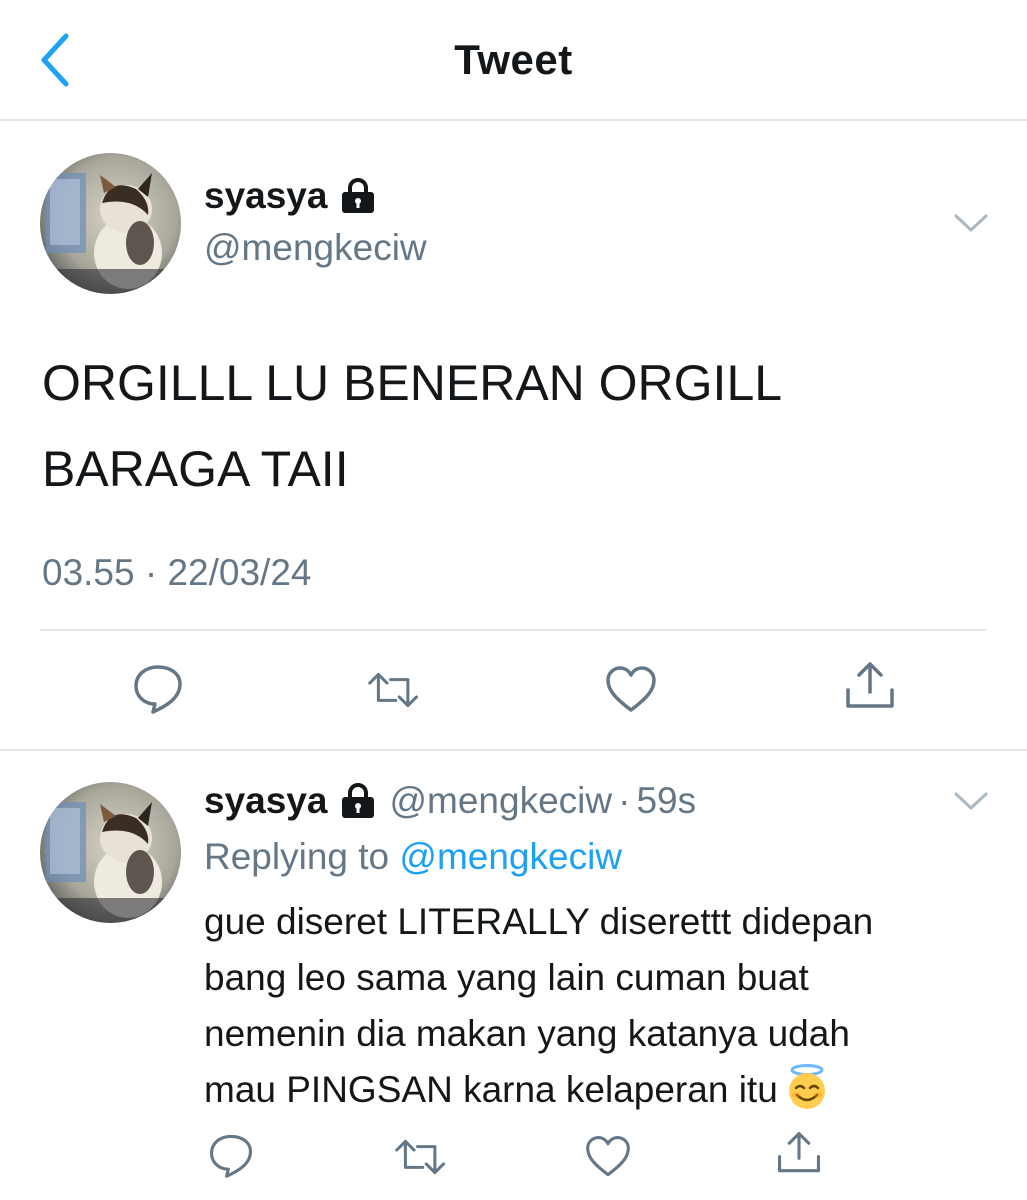 This screenshot has width=1027, height=1200. What do you see at coordinates (510, 856) in the screenshot?
I see `mention-link: @mengkeciw` at bounding box center [510, 856].